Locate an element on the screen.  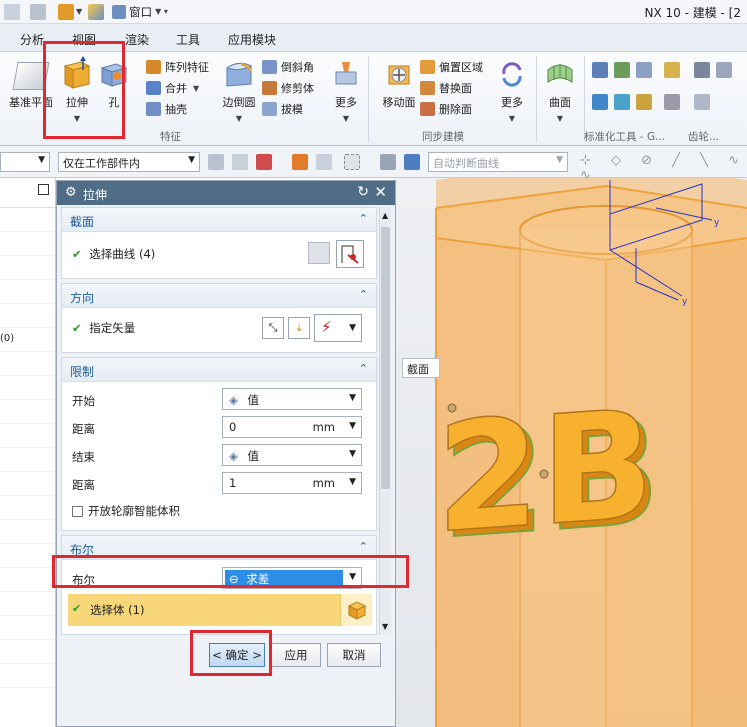
specify-vector-row: ✔ 指定矢量 is located at coordinates (103, 328).